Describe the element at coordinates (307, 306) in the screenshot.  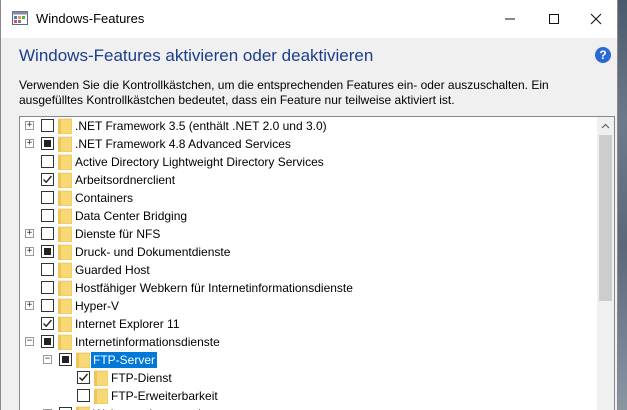
I see `feature-row: + Hyper-V` at that location.